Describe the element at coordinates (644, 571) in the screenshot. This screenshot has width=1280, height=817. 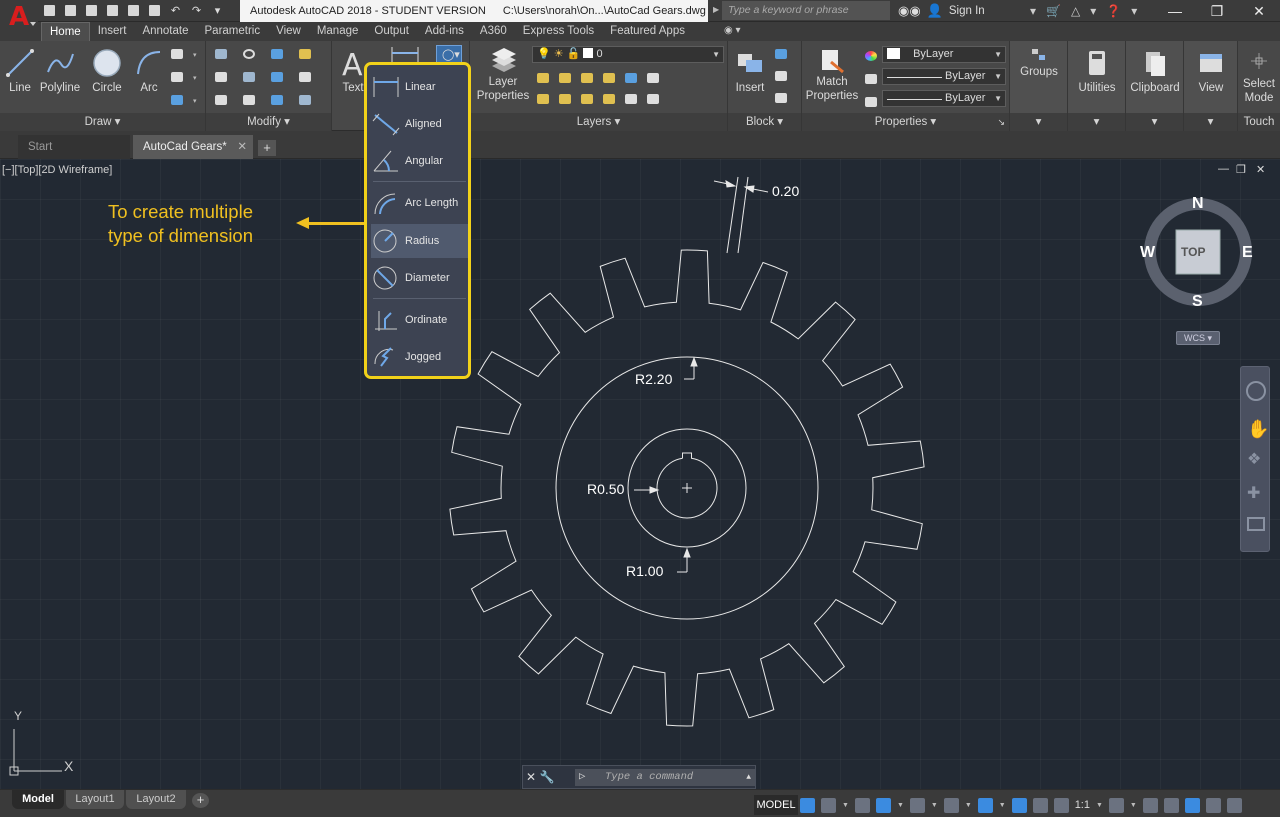
I see `dimension-mid-radius-label: R1.00` at that location.